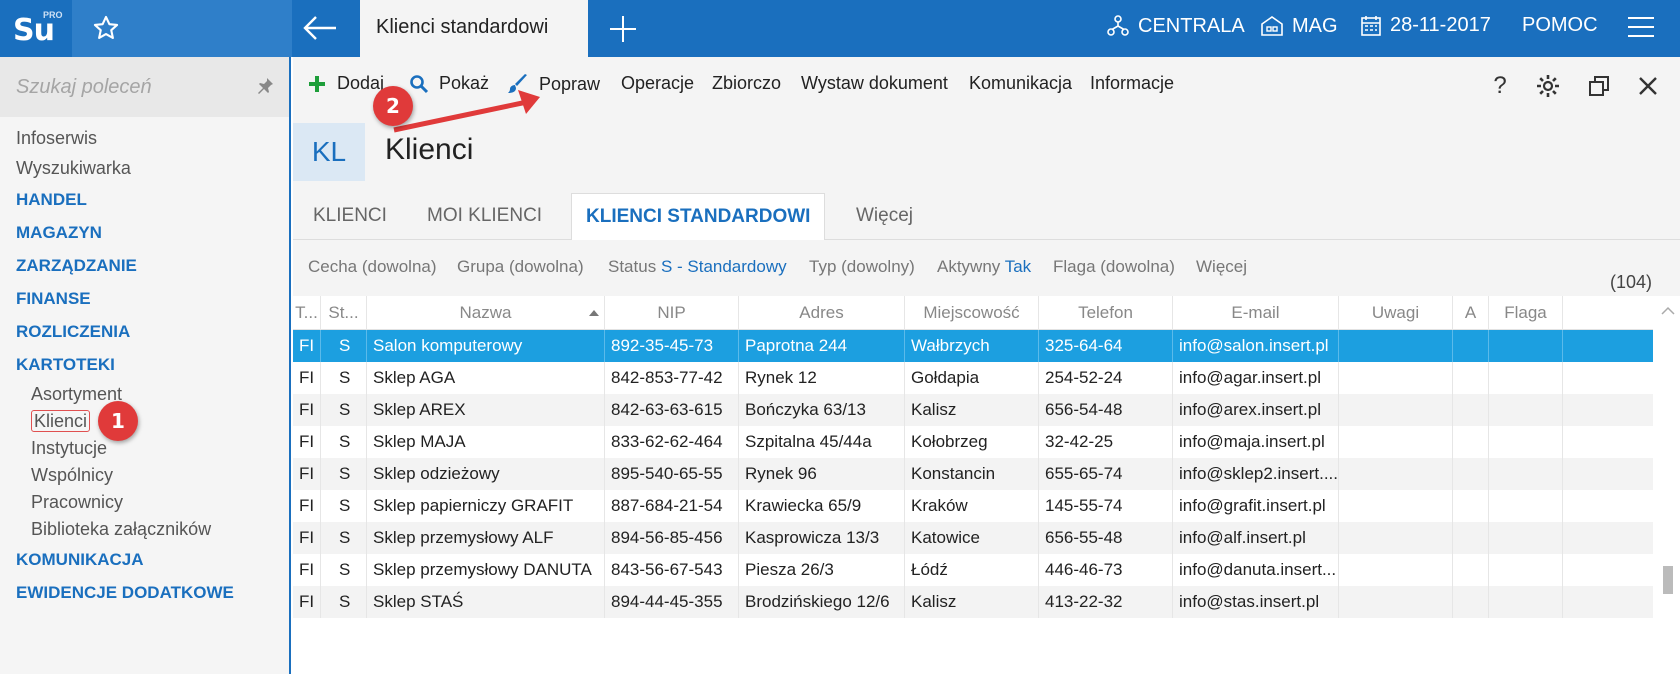 This screenshot has height=674, width=1680. Describe the element at coordinates (1256, 410) in the screenshot. I see `table-cell: info@arex.insert.pl` at that location.